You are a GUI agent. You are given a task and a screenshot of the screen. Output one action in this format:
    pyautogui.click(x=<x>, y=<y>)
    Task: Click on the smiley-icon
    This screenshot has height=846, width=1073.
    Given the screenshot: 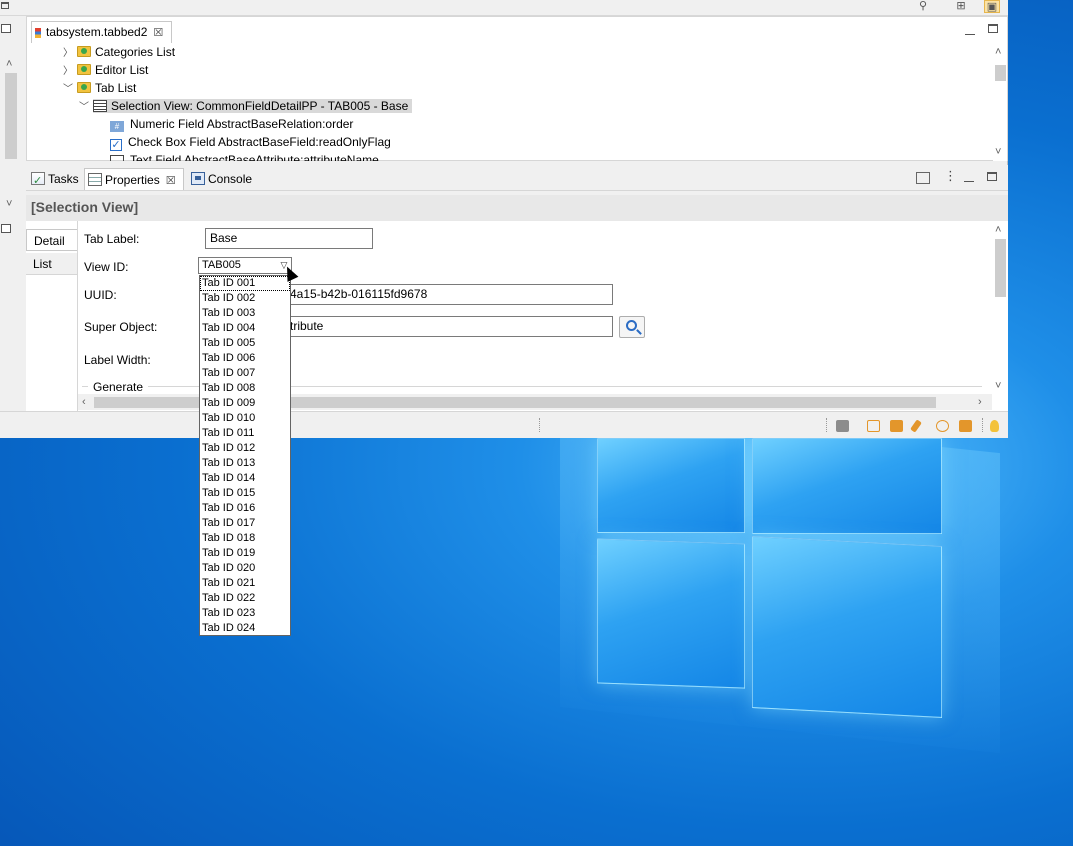 What is the action you would take?
    pyautogui.click(x=942, y=426)
    